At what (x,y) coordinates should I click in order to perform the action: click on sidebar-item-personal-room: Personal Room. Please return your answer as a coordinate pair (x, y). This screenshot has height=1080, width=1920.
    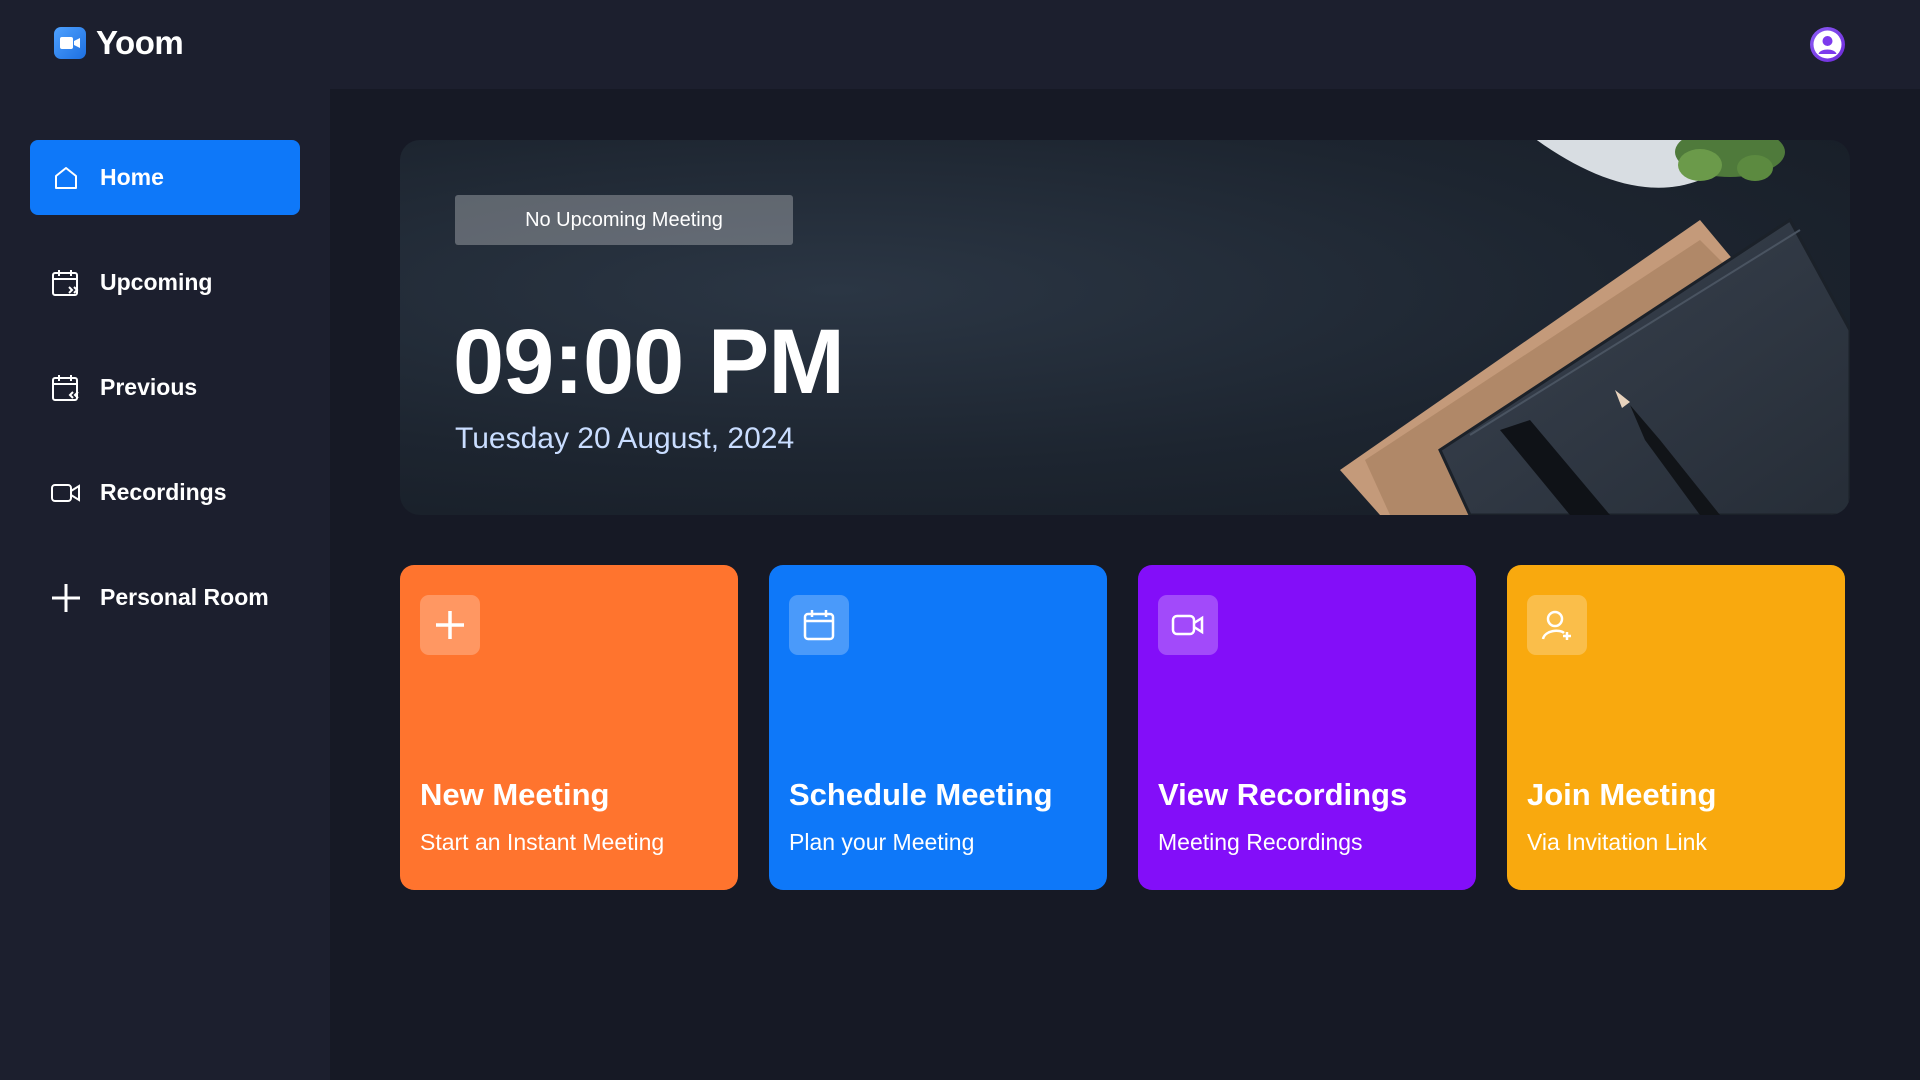
    Looking at the image, I should click on (165, 597).